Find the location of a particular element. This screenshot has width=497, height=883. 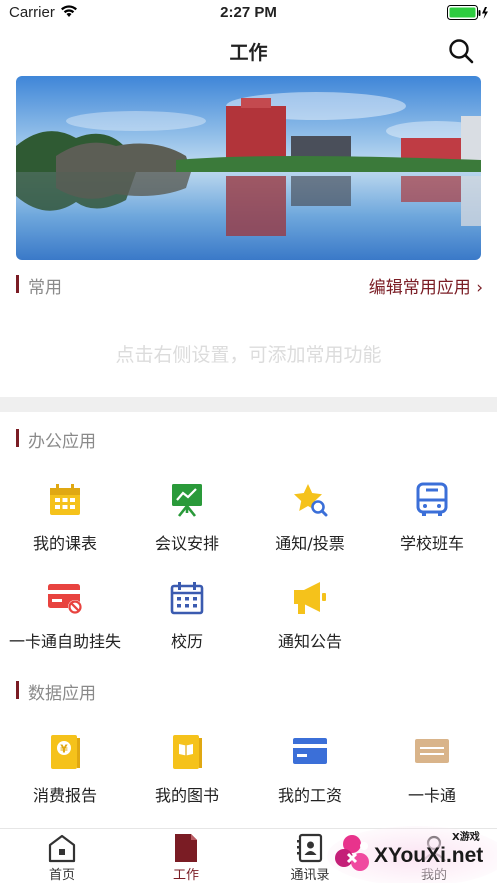

app-label: 一卡通 is located at coordinates (431, 795).